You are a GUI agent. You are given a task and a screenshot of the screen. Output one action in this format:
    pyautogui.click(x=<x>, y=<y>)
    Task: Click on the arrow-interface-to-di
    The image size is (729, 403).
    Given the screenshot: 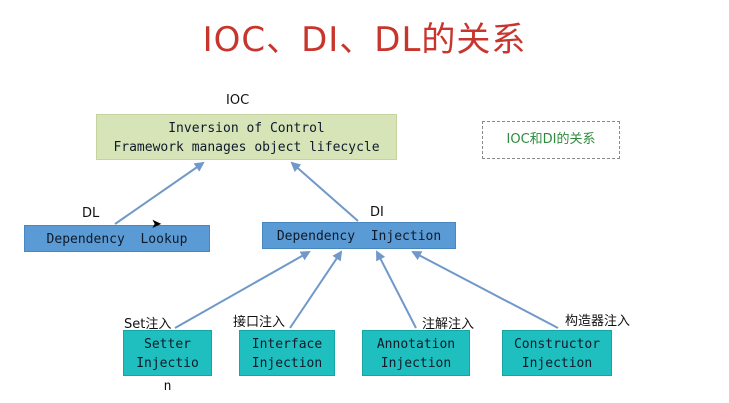 What is the action you would take?
    pyautogui.click(x=316, y=289)
    